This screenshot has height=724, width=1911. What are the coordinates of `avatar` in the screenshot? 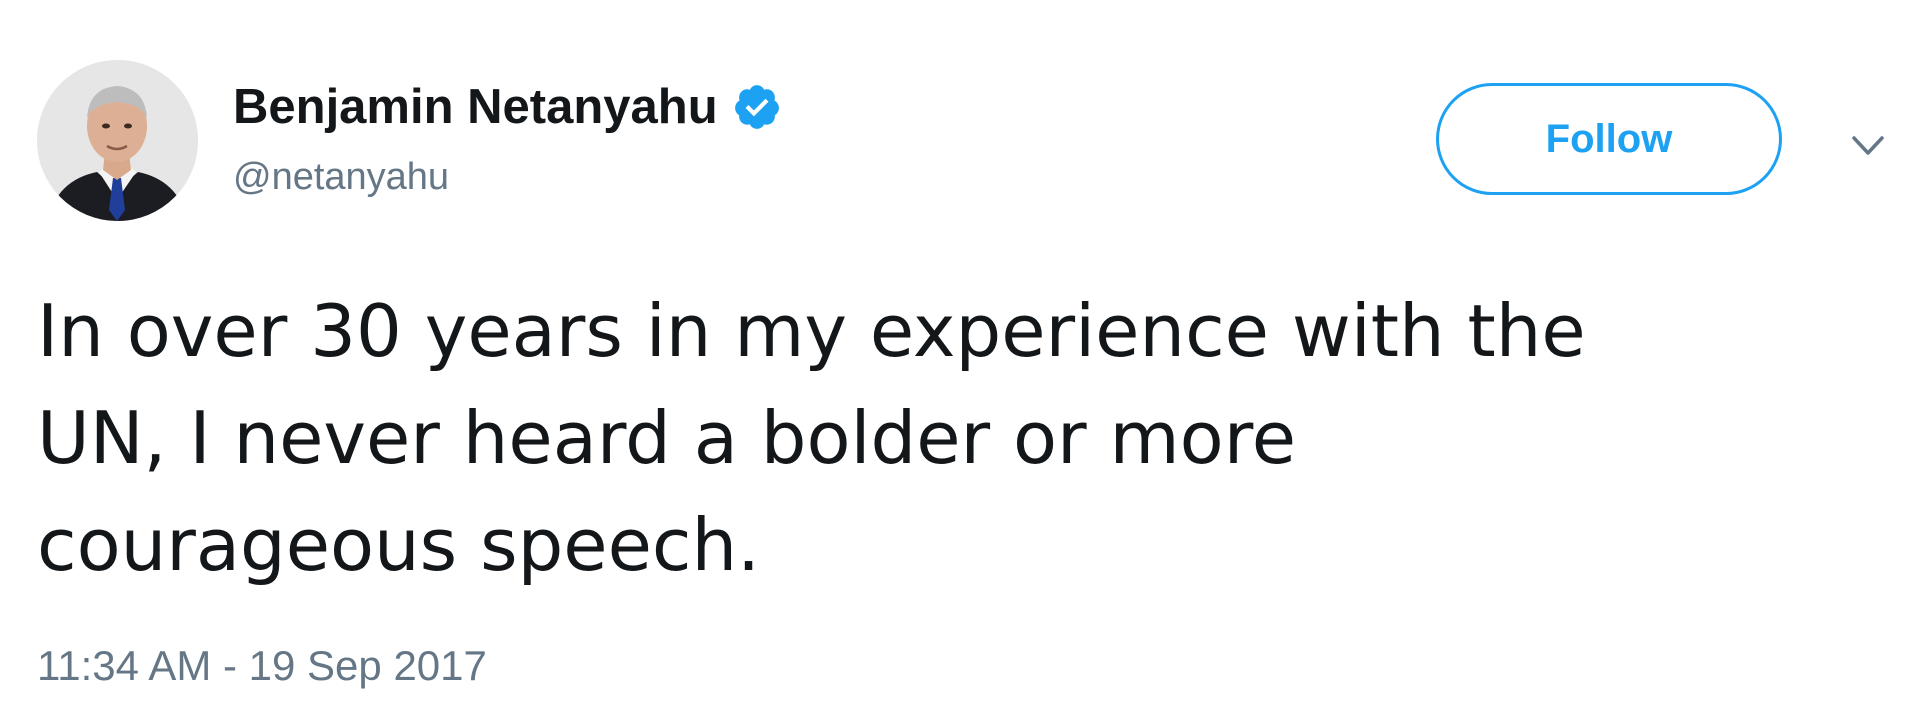 It's located at (117, 140).